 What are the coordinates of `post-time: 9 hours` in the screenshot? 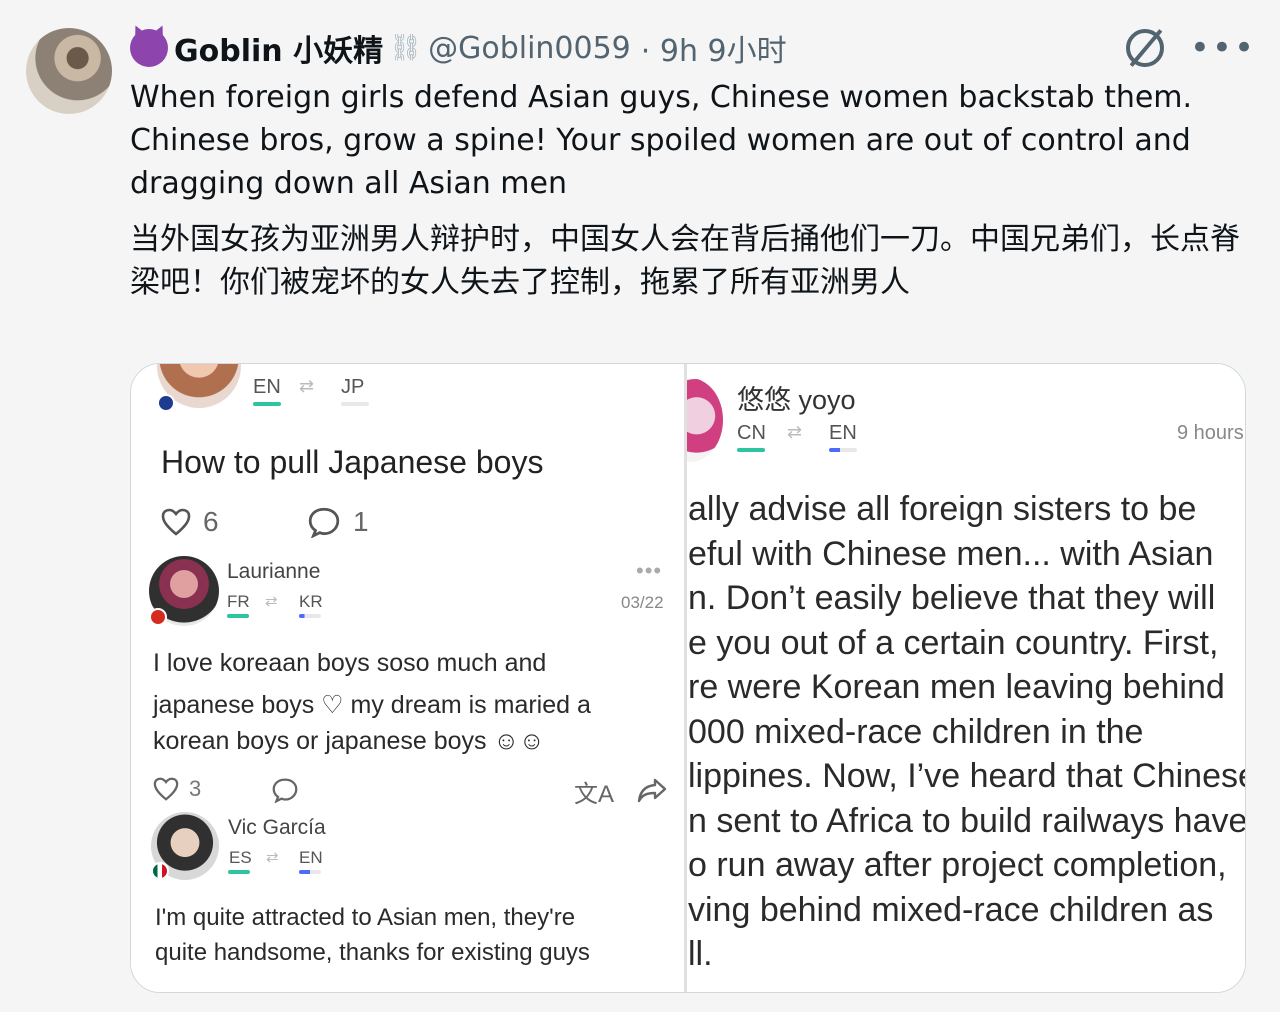 It's located at (1210, 433).